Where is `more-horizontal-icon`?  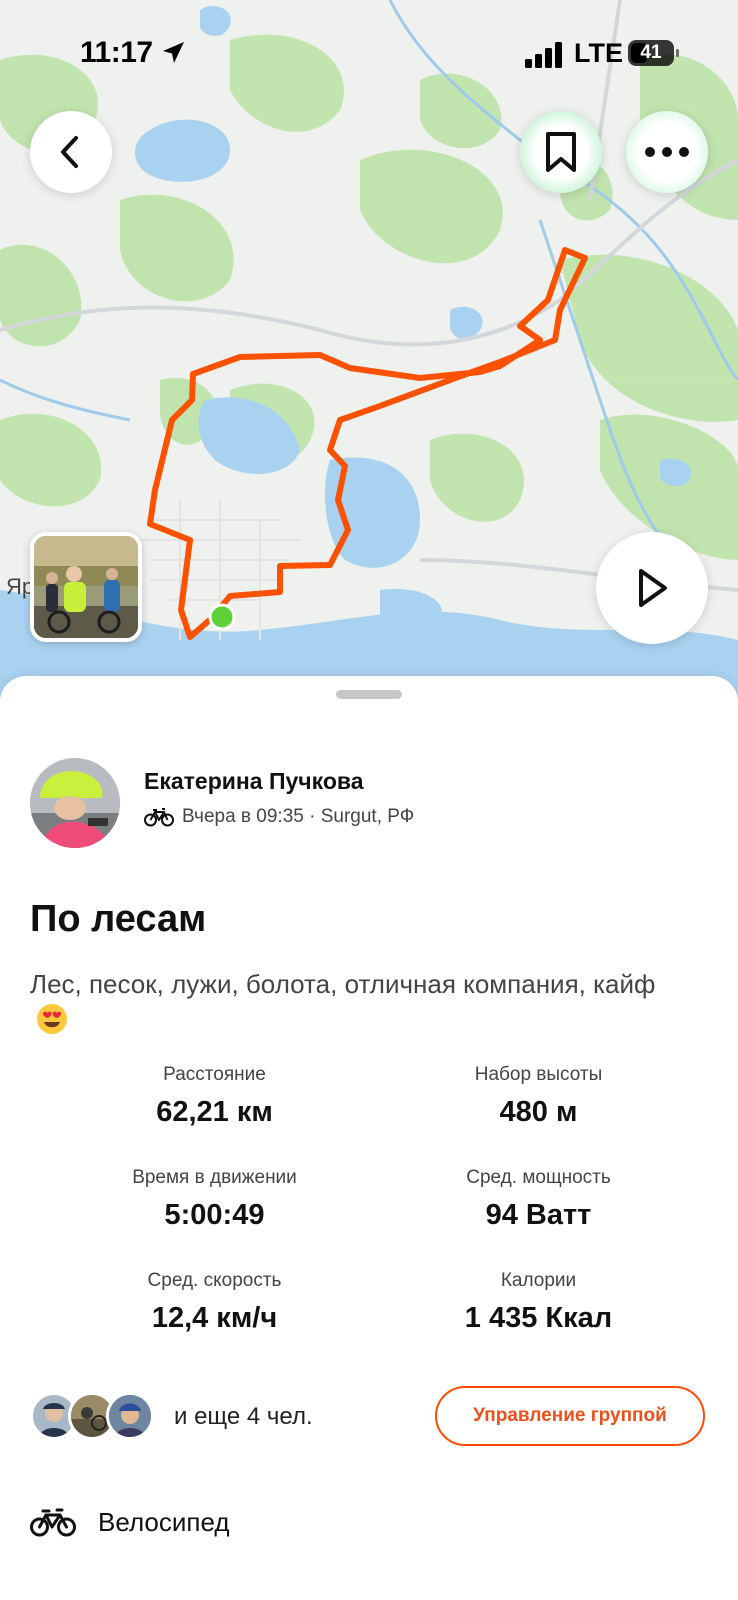 more-horizontal-icon is located at coordinates (667, 152).